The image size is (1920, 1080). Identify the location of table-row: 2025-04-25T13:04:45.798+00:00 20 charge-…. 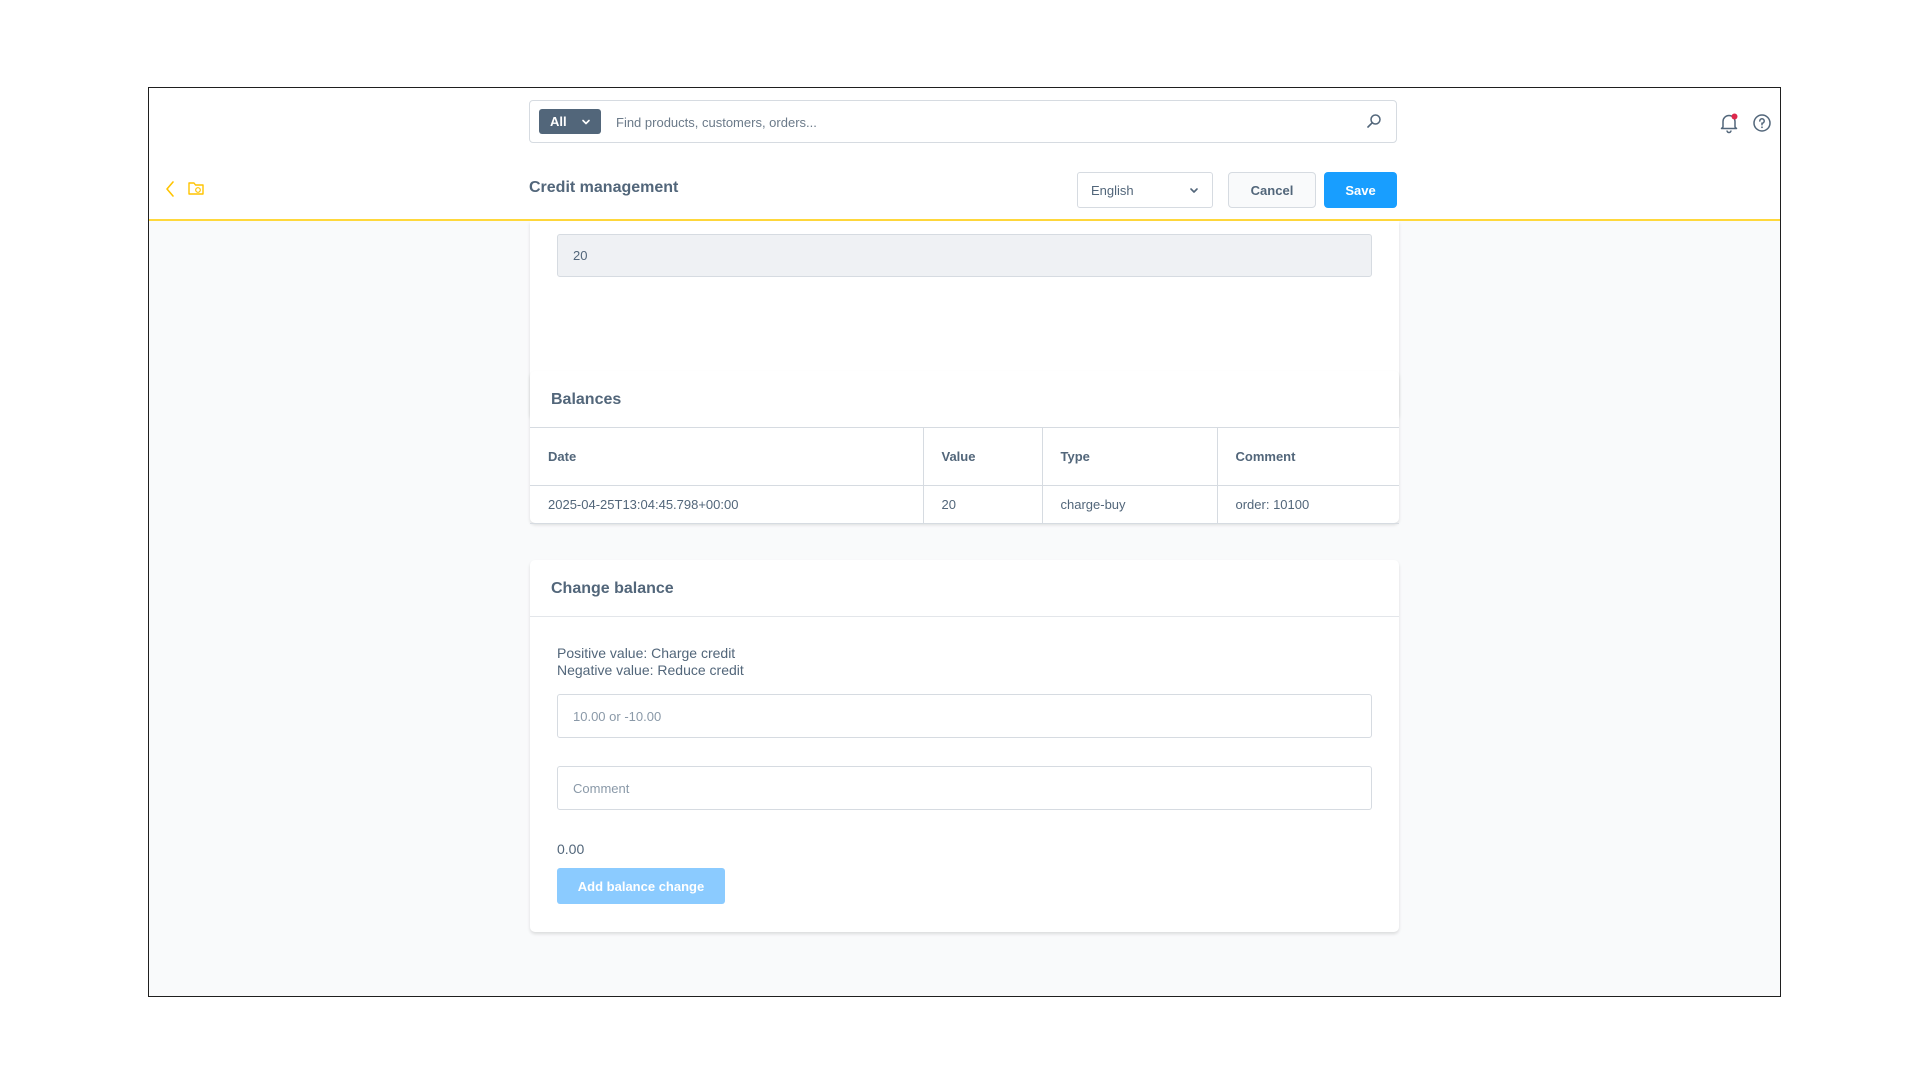
(964, 504).